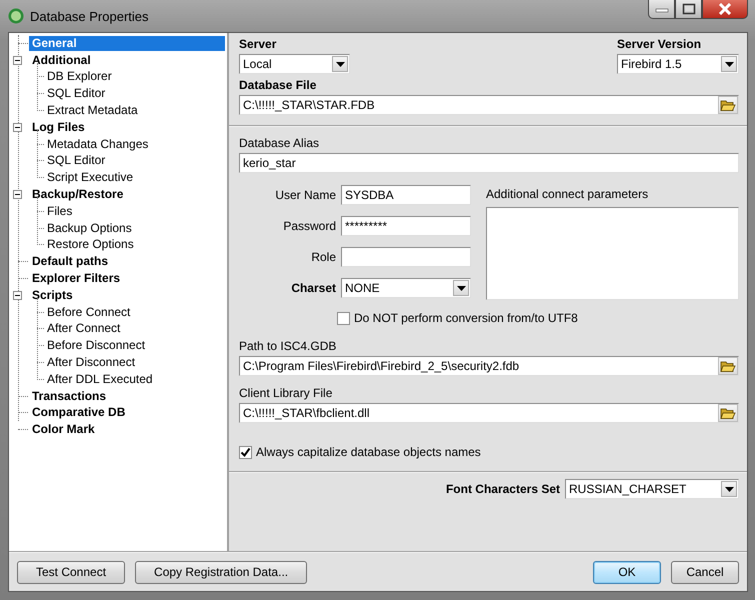  What do you see at coordinates (627, 572) in the screenshot?
I see `dialog-button: OK` at bounding box center [627, 572].